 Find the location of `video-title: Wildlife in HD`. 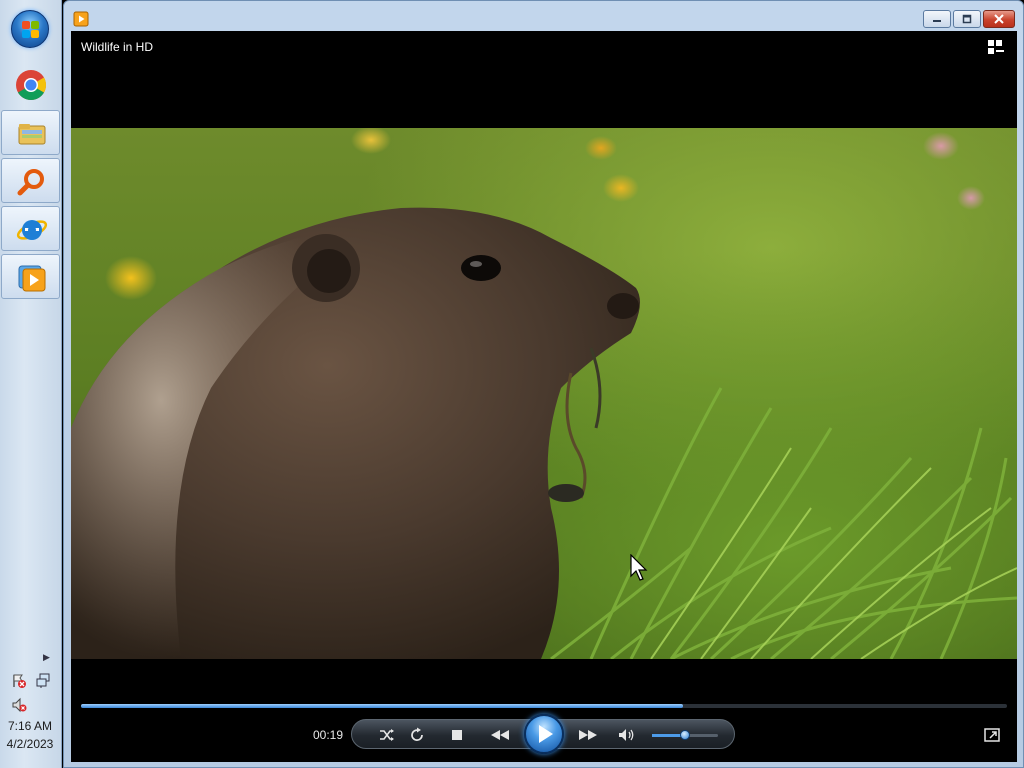

video-title: Wildlife in HD is located at coordinates (117, 47).